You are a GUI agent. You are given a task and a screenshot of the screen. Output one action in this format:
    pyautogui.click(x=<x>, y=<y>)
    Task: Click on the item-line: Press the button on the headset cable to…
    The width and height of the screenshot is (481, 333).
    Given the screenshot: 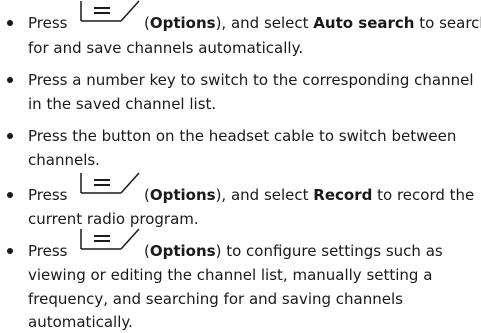 What is the action you would take?
    pyautogui.click(x=242, y=136)
    